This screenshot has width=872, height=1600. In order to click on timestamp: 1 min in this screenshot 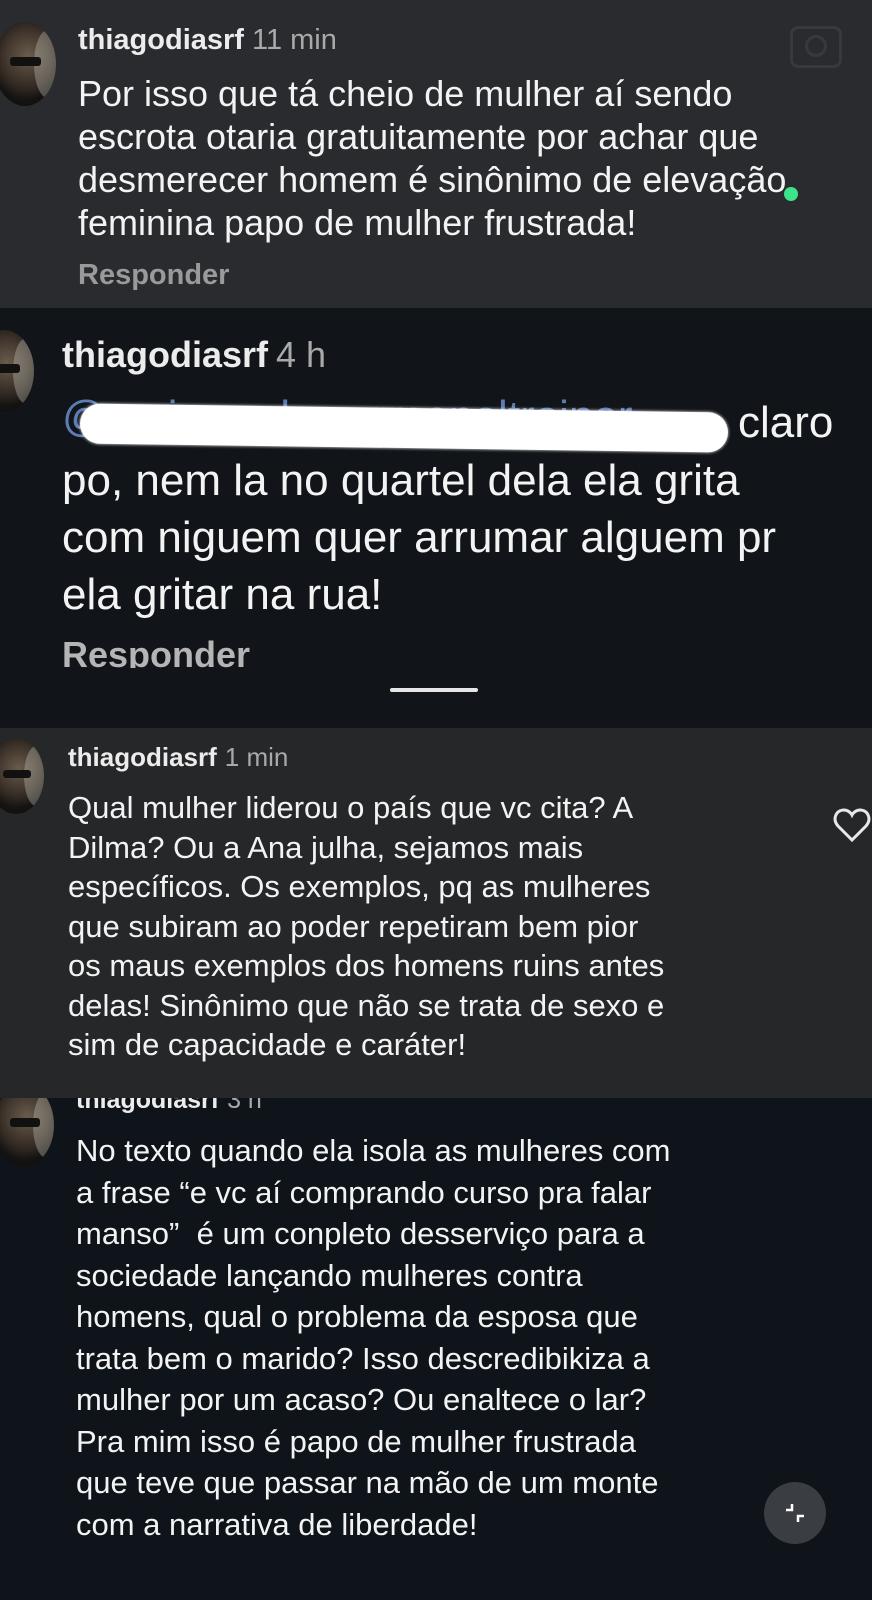, I will do `click(256, 757)`.